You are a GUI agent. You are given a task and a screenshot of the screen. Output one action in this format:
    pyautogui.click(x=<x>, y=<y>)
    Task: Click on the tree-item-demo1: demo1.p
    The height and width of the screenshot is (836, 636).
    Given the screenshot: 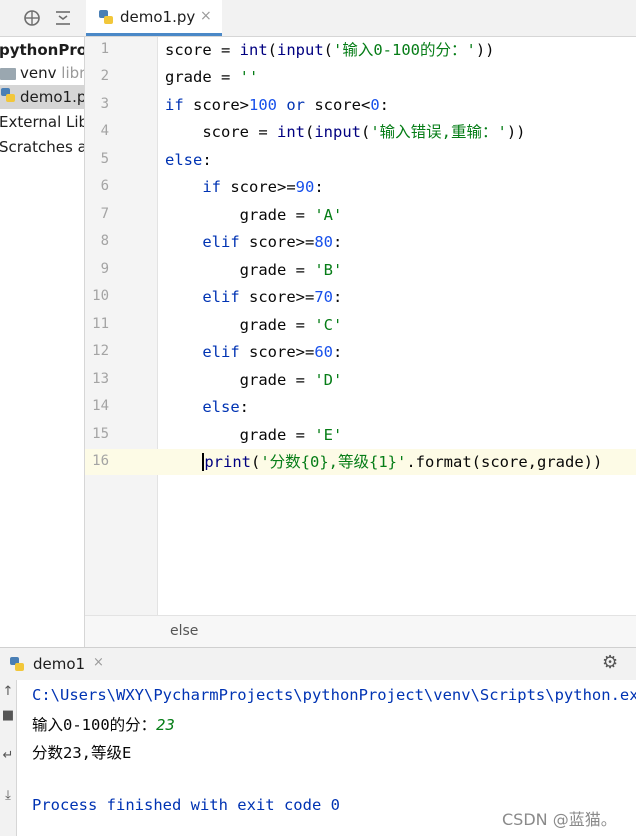 What is the action you would take?
    pyautogui.click(x=42, y=97)
    